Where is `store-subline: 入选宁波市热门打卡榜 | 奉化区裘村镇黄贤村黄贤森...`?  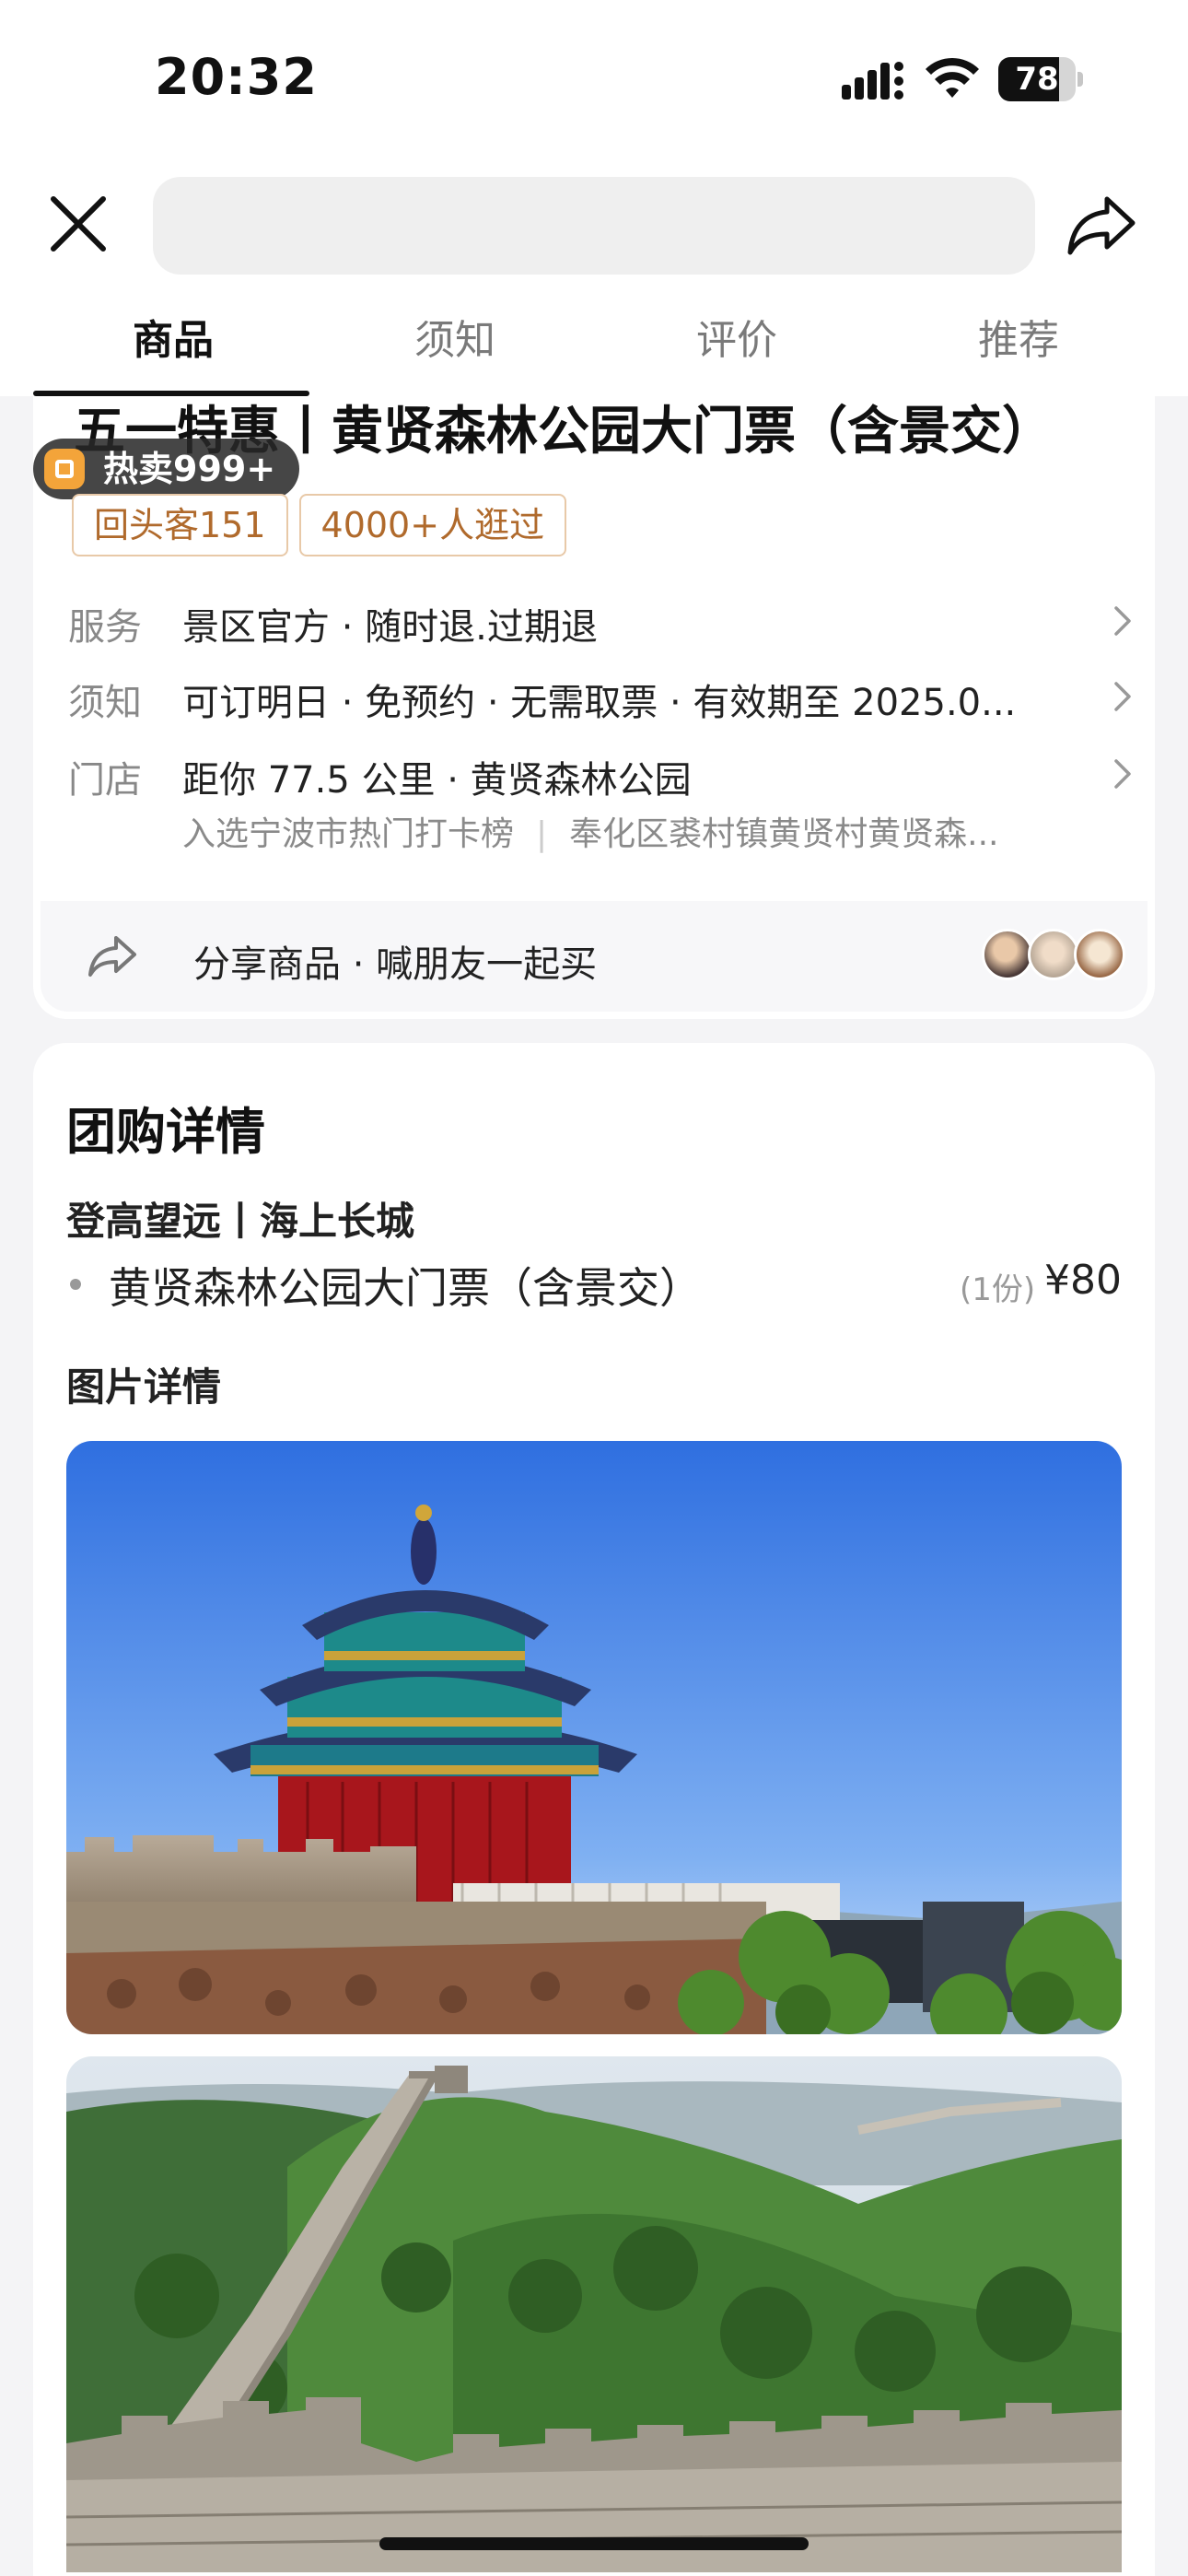 store-subline: 入选宁波市热门打卡榜 | 奉化区裘村镇黄贤村黄贤森... is located at coordinates (590, 834).